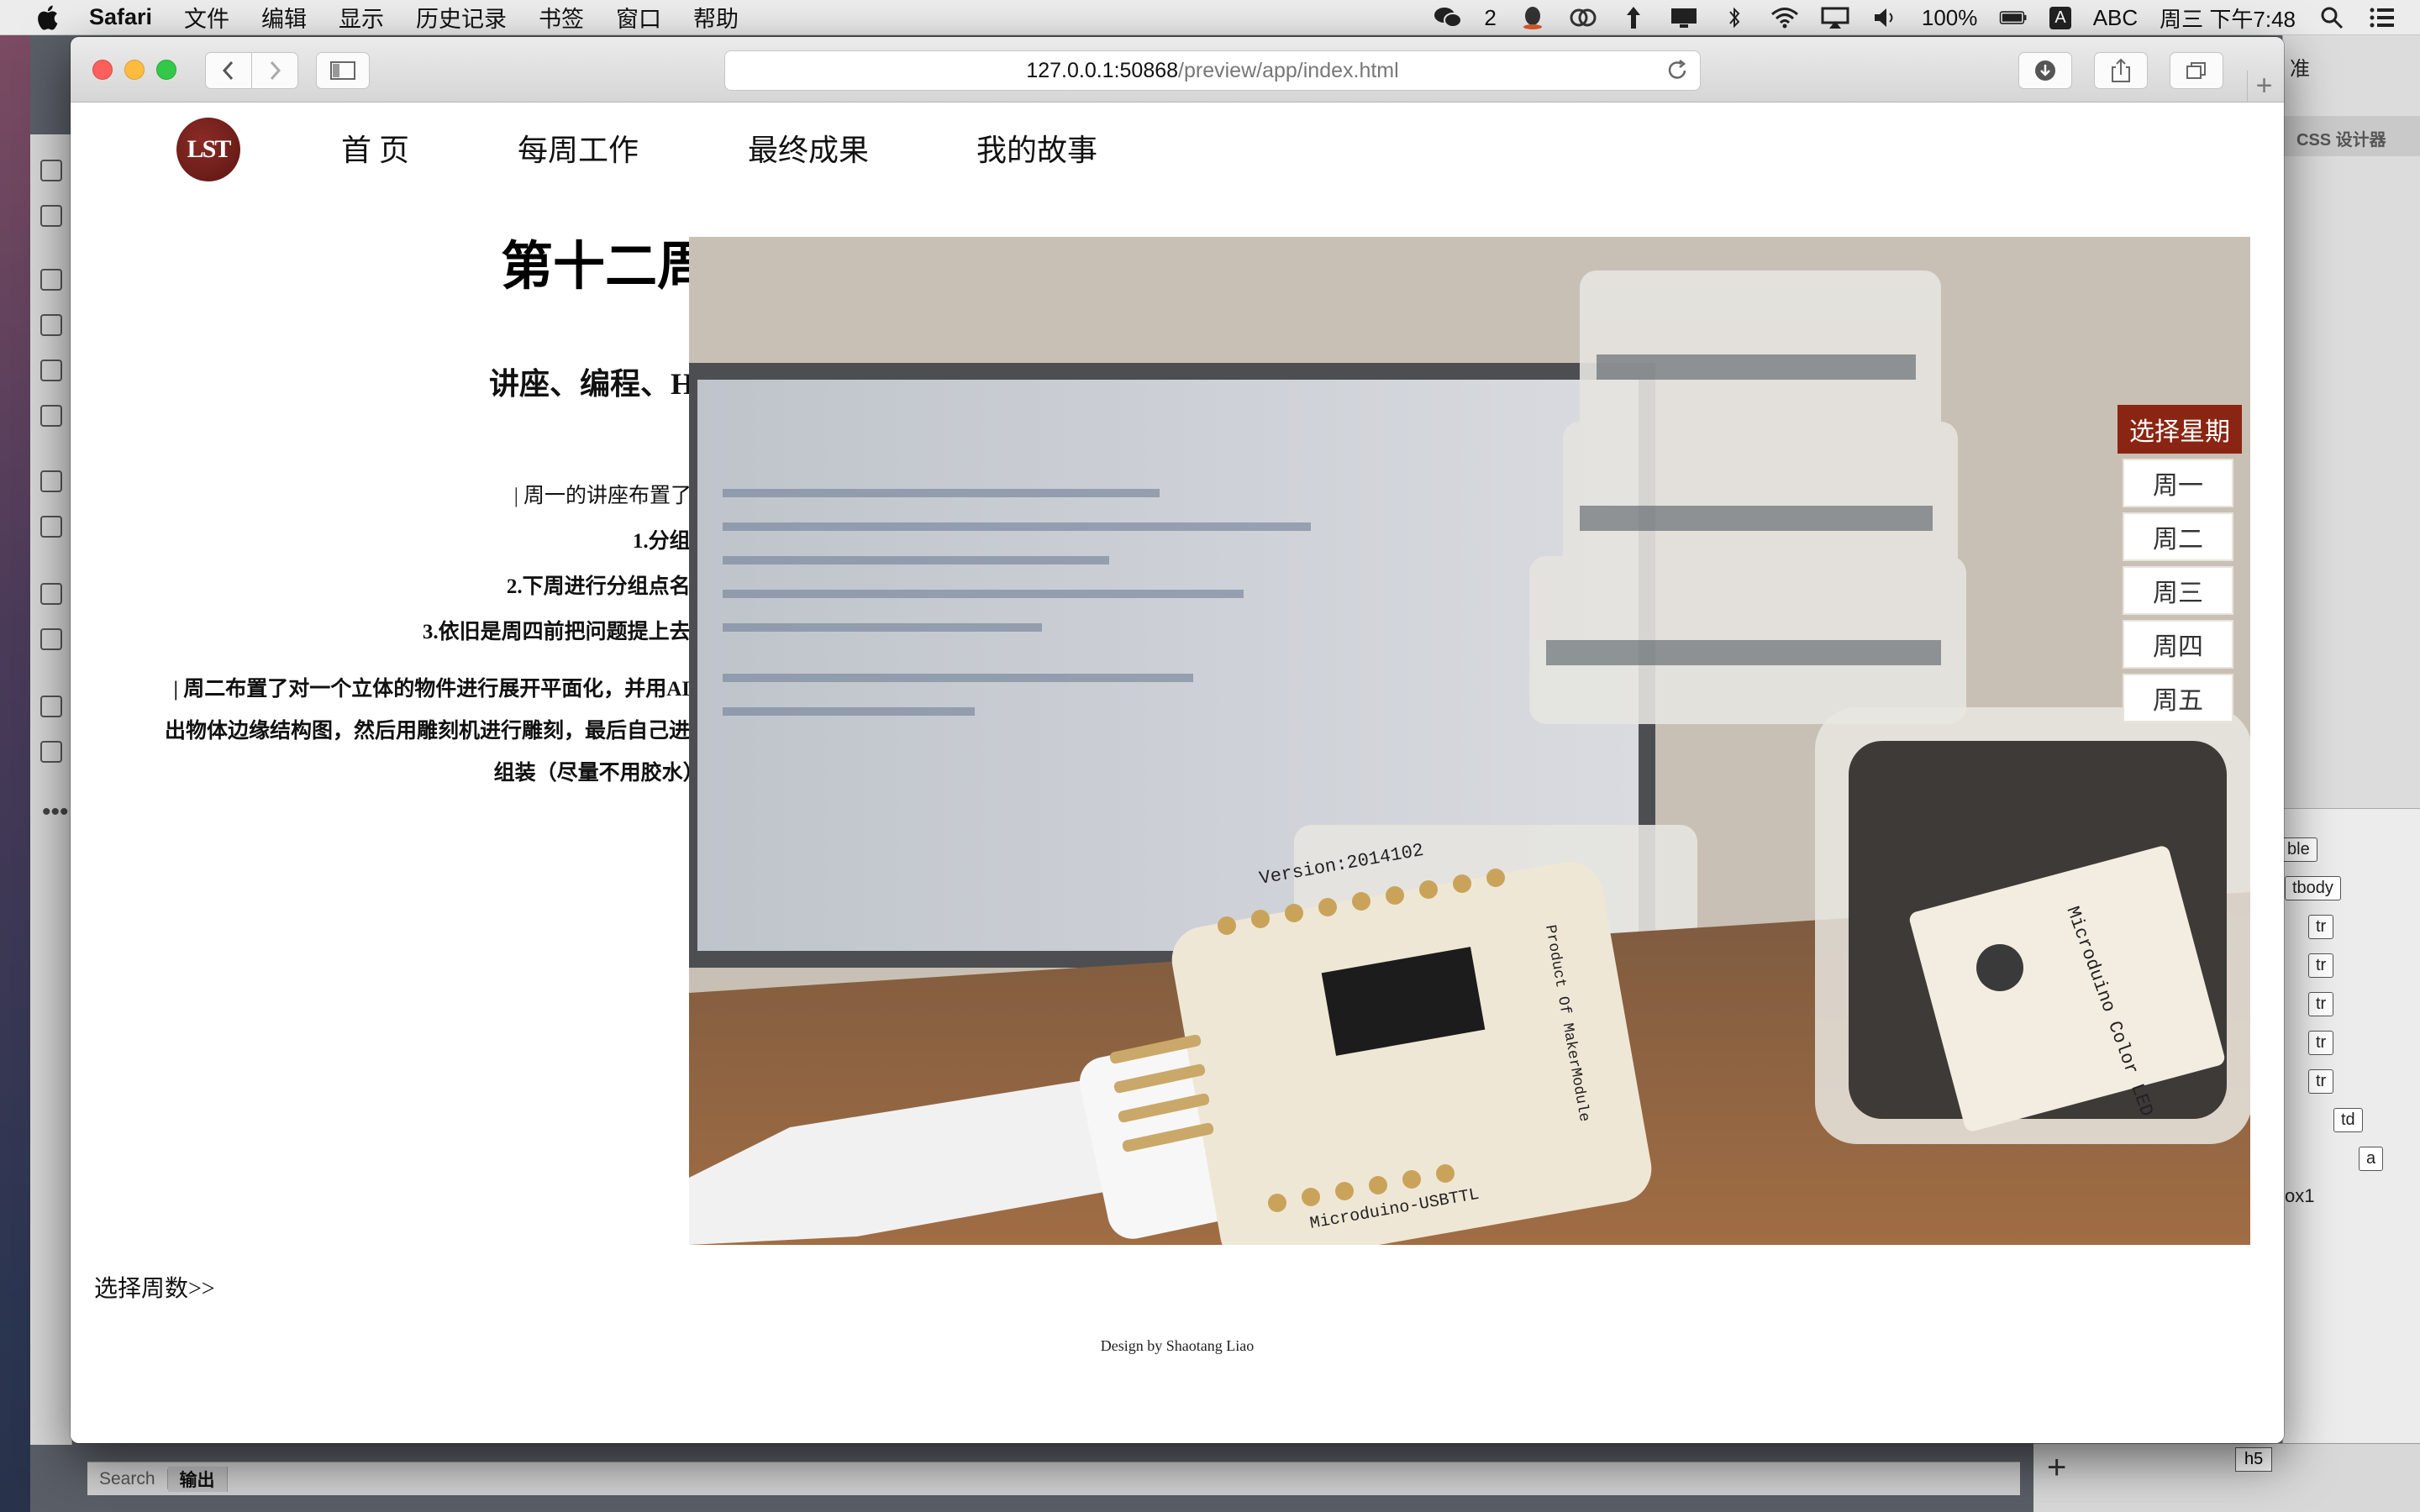 The height and width of the screenshot is (1512, 2420). What do you see at coordinates (1490, 17) in the screenshot?
I see `wechat-badge: 2` at bounding box center [1490, 17].